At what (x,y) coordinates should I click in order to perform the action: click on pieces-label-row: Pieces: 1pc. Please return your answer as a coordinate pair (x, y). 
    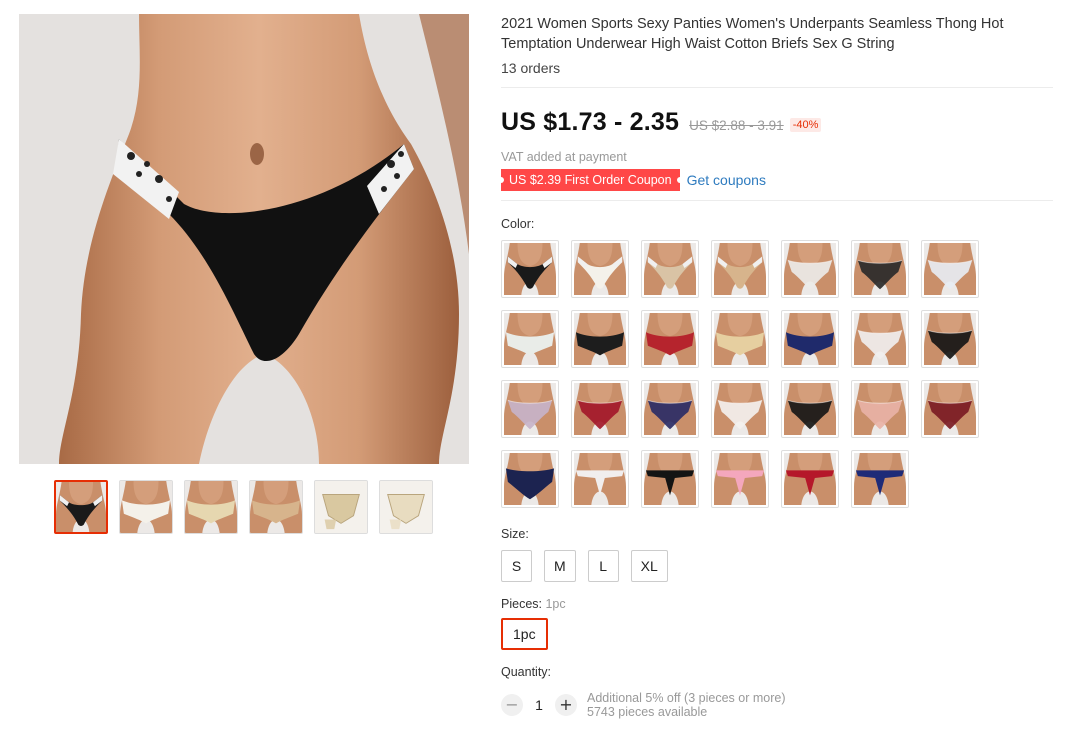
    Looking at the image, I should click on (777, 604).